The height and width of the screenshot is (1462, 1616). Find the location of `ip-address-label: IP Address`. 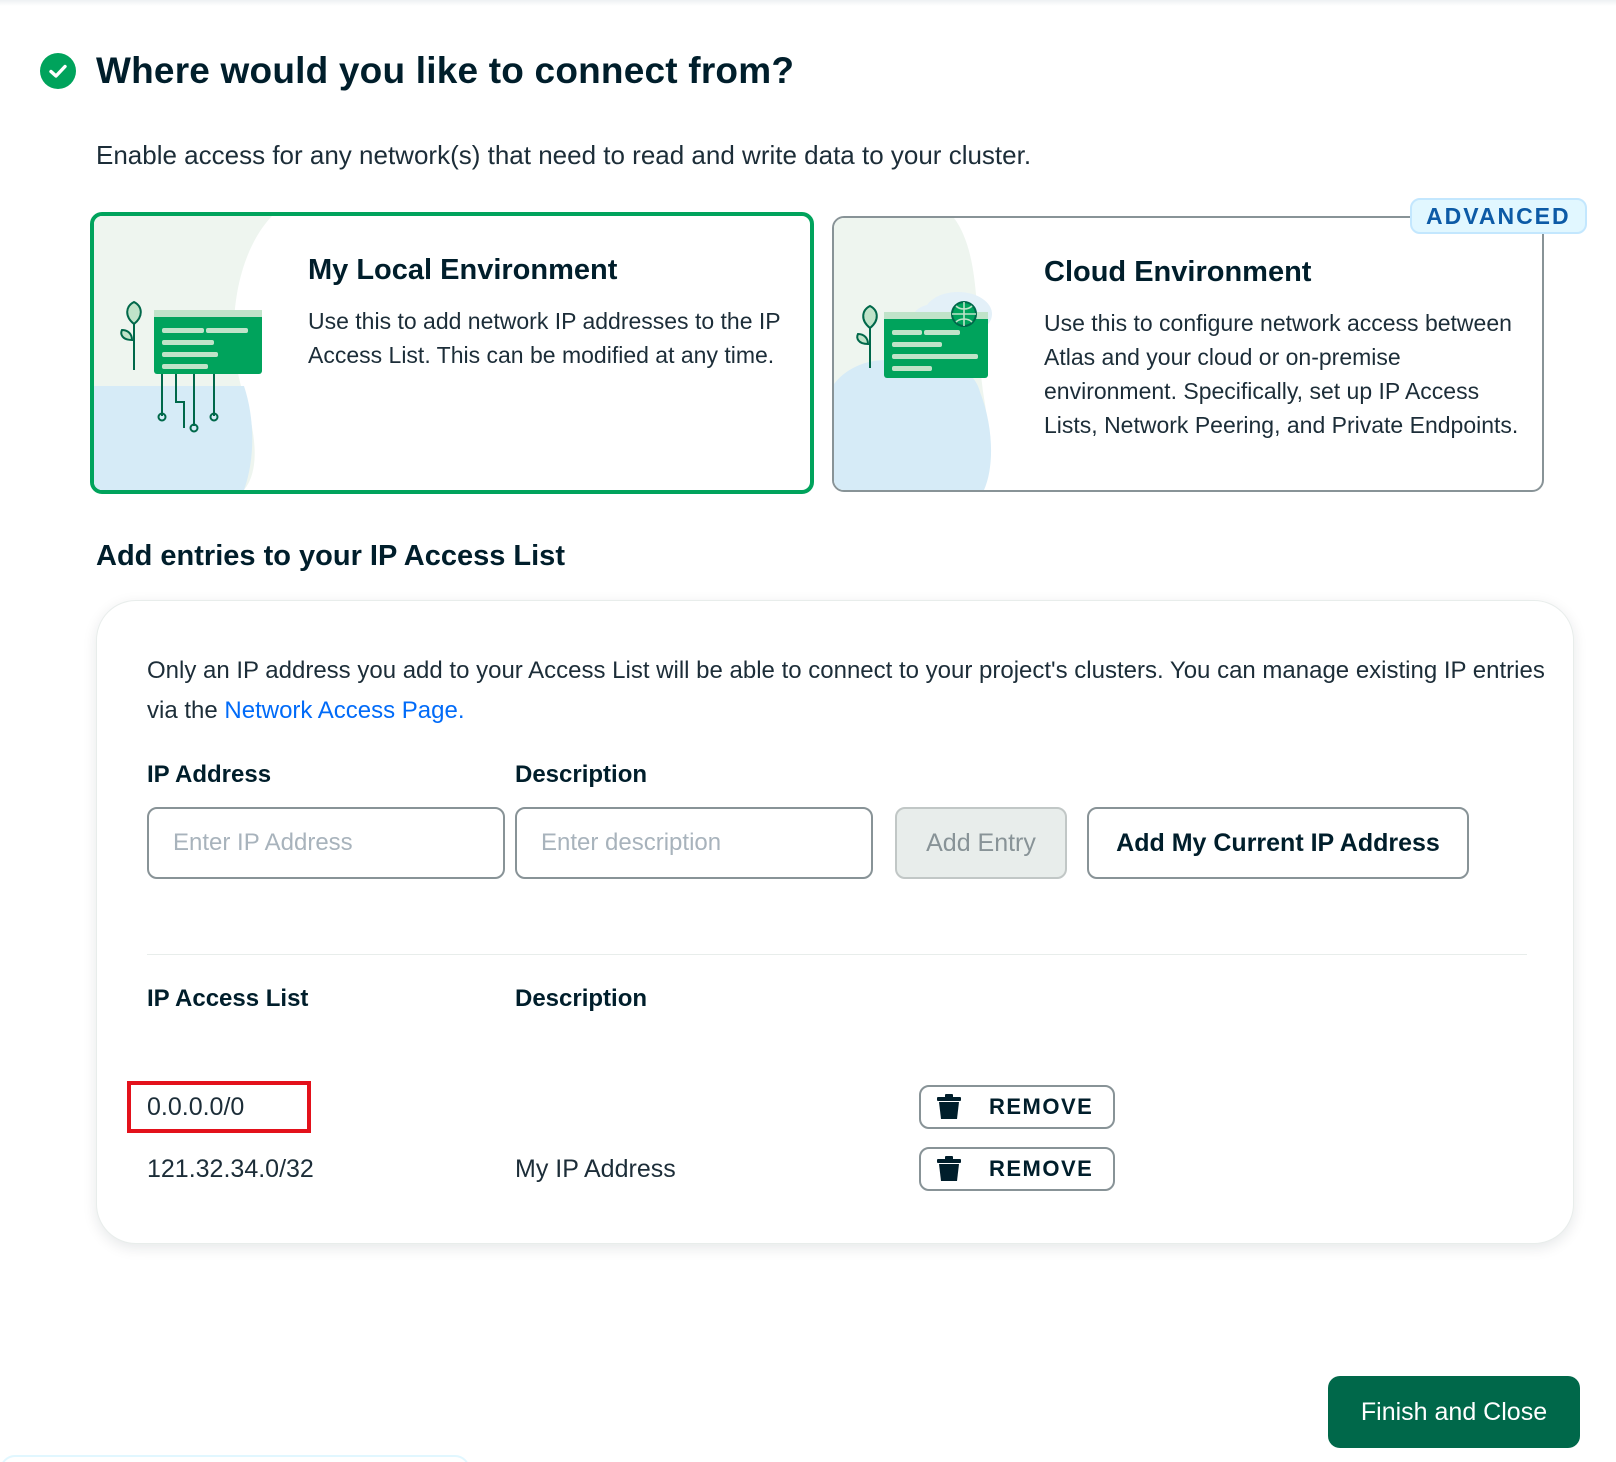

ip-address-label: IP Address is located at coordinates (209, 774).